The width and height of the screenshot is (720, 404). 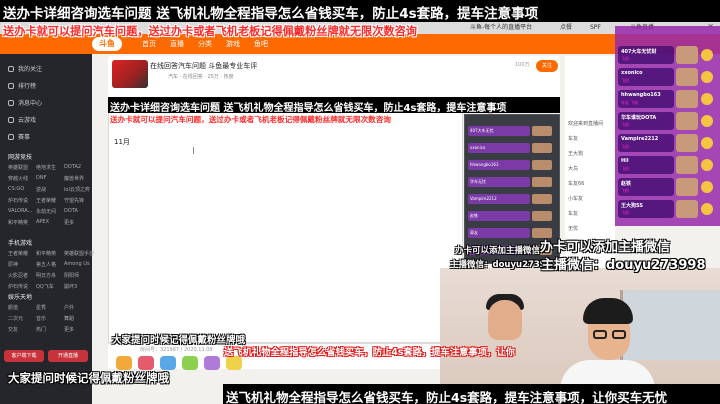 I want to click on category-link: 火影忍者, so click(x=18, y=275).